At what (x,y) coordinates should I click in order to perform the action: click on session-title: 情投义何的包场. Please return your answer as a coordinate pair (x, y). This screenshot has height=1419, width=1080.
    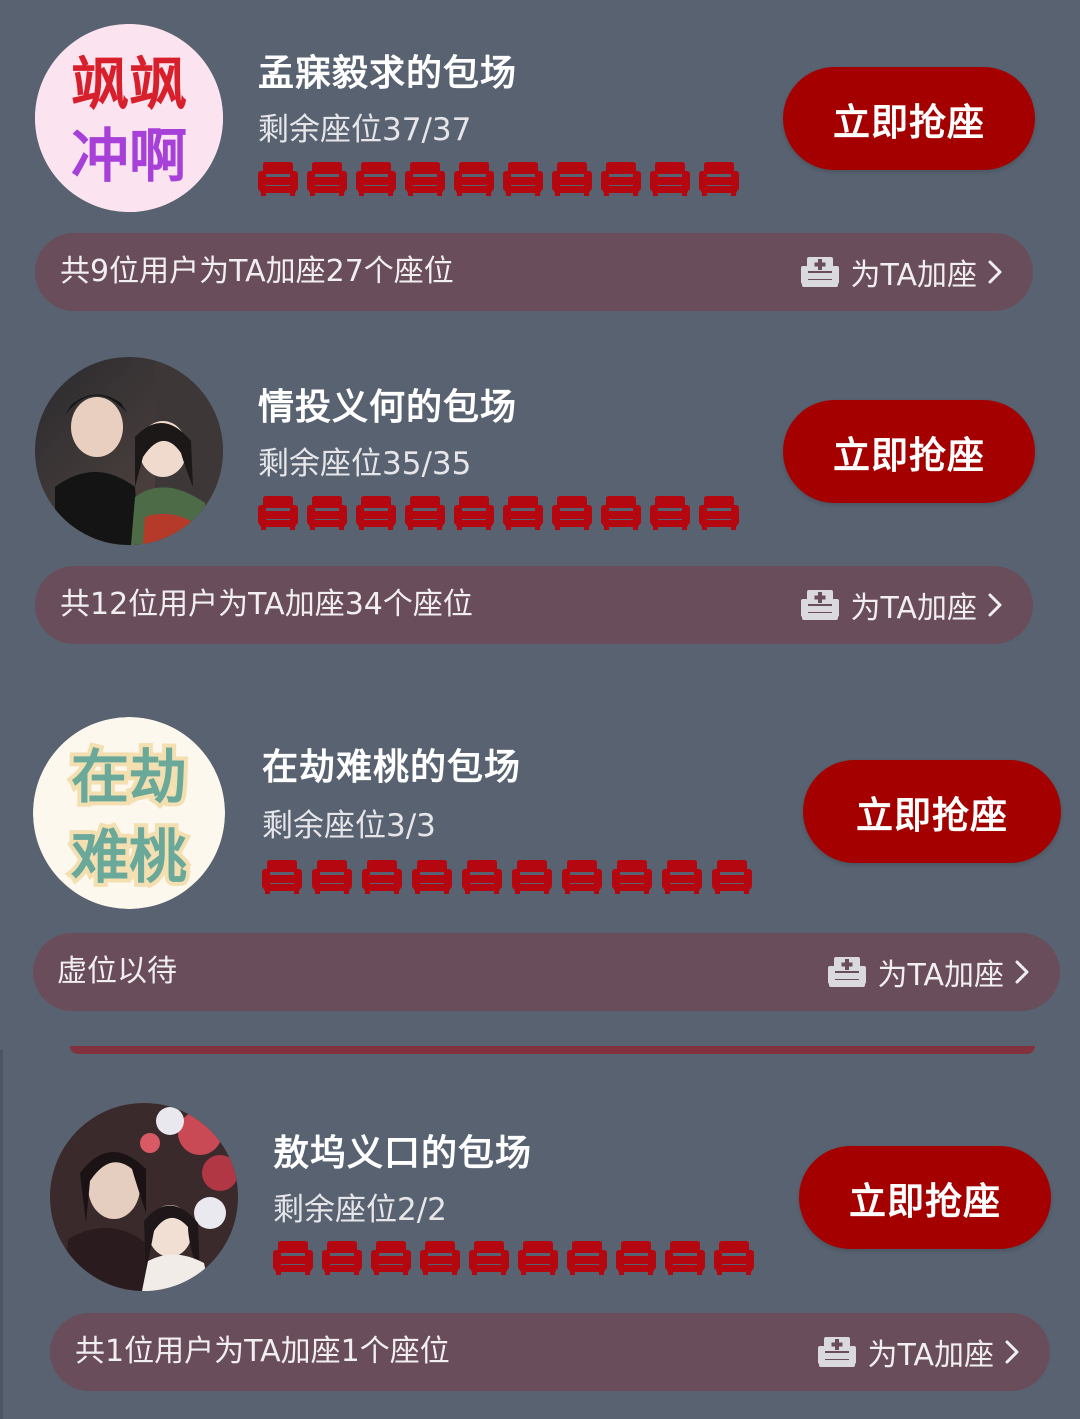
    Looking at the image, I should click on (388, 407).